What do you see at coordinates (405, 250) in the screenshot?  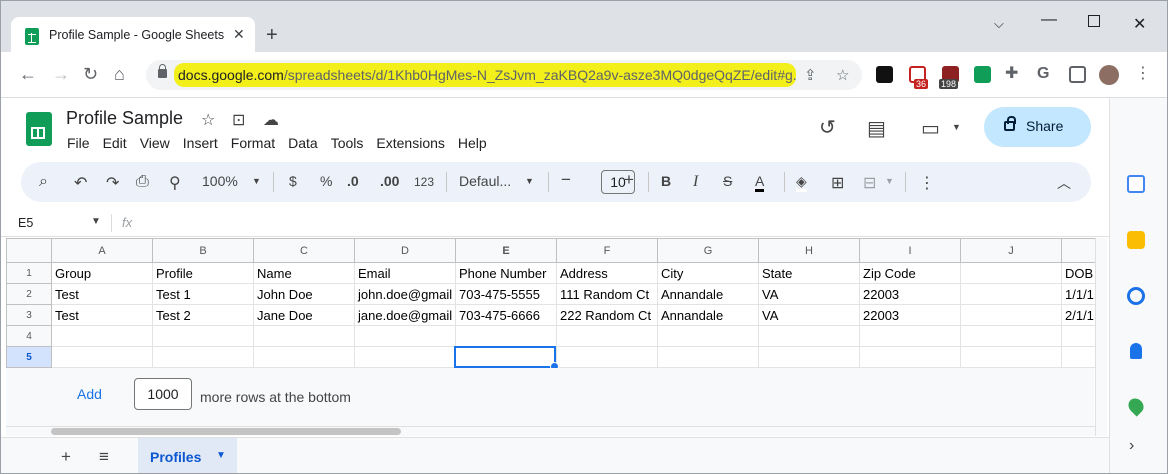 I see `column-header: D` at bounding box center [405, 250].